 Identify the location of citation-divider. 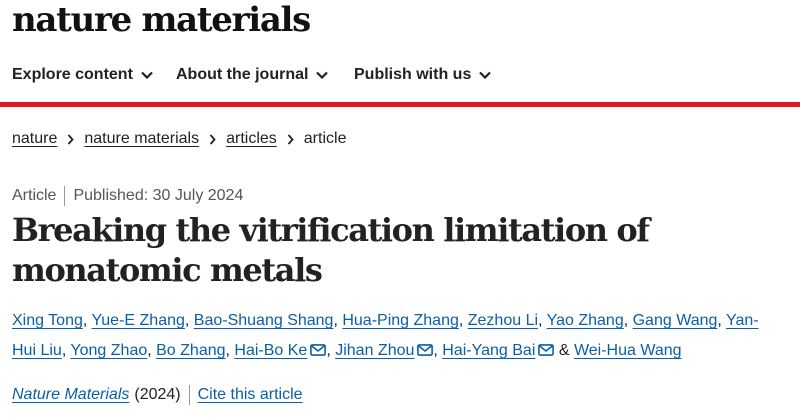
(189, 395).